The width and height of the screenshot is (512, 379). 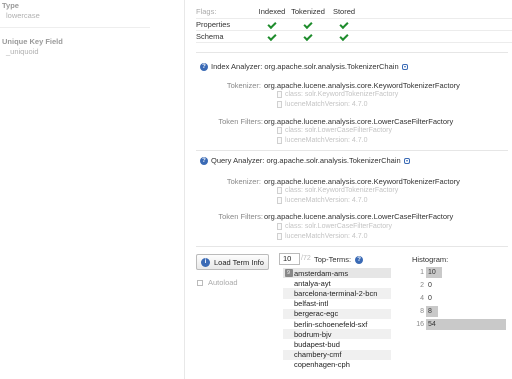 What do you see at coordinates (322, 365) in the screenshot?
I see `term-text: copenhagen-cph` at bounding box center [322, 365].